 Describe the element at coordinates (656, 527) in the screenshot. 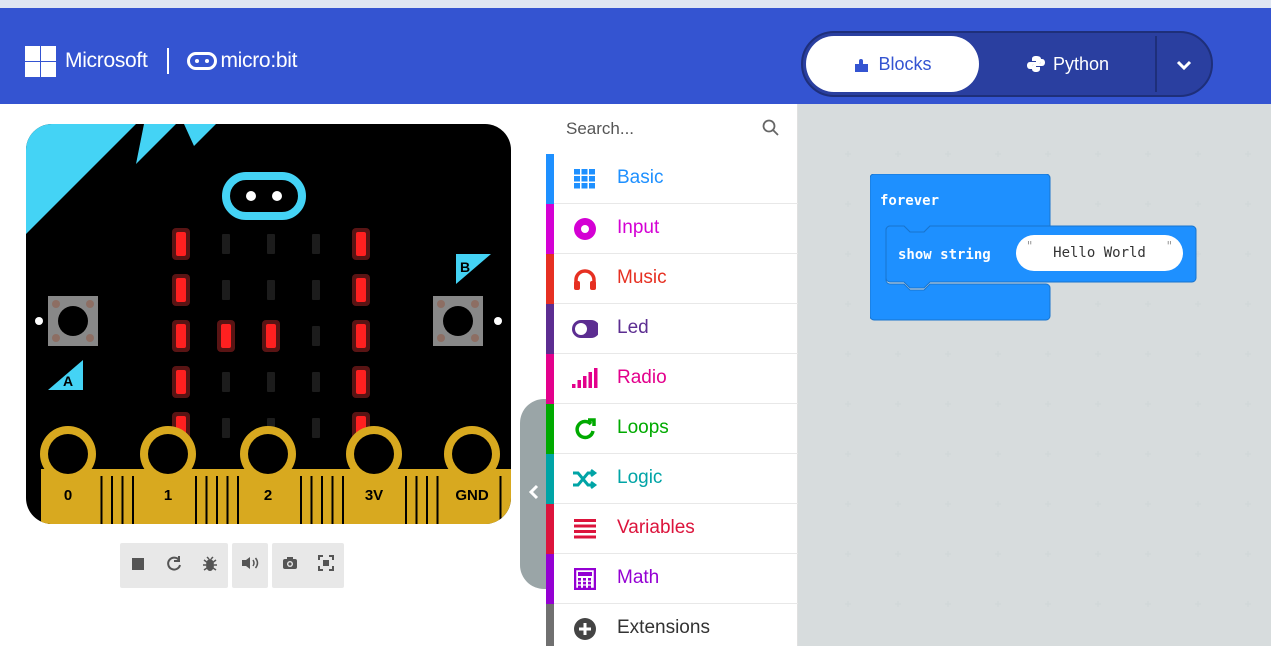

I see `category-label: Variables` at that location.